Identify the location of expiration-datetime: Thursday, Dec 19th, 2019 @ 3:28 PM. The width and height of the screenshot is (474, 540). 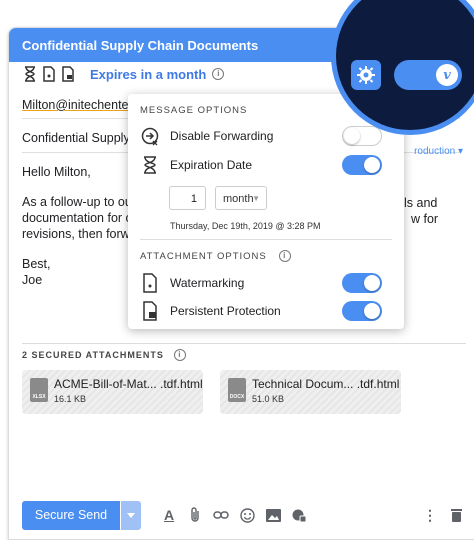
(245, 226).